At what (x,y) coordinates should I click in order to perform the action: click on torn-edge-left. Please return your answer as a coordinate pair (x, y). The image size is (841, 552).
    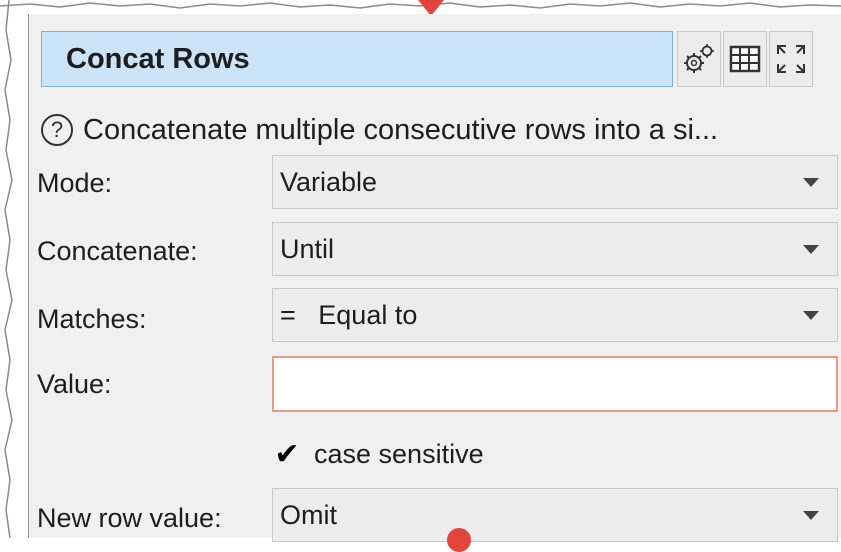
    Looking at the image, I should click on (8, 269).